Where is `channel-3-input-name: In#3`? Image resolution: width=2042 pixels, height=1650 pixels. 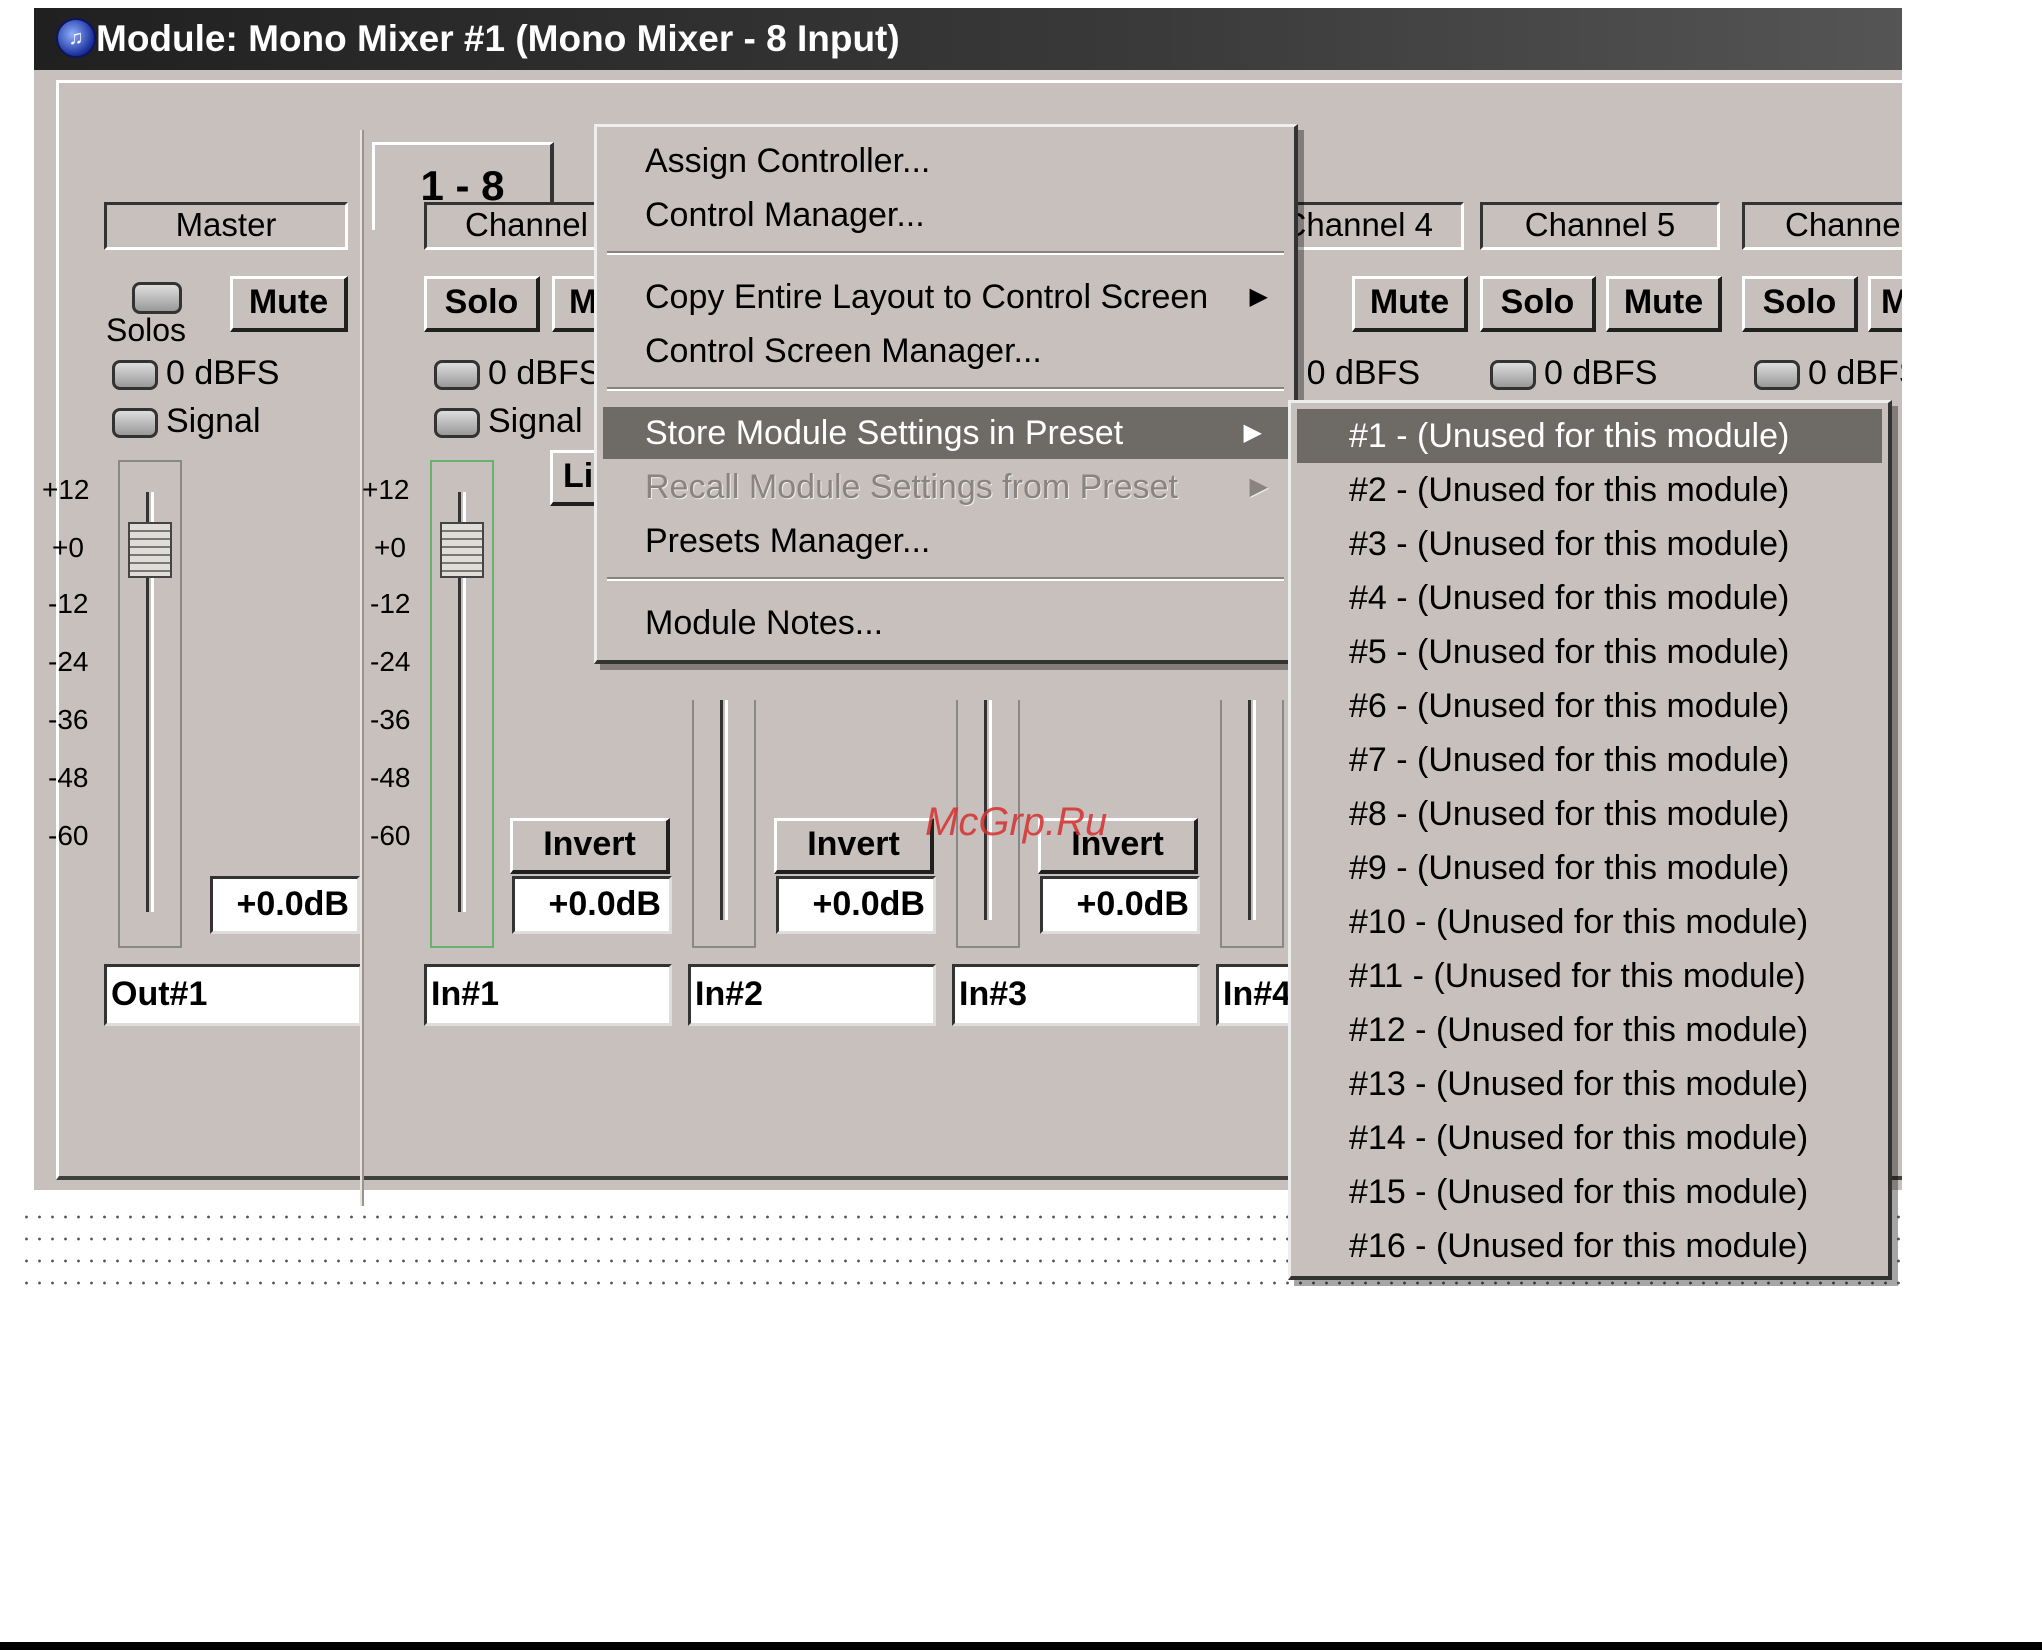 channel-3-input-name: In#3 is located at coordinates (1076, 995).